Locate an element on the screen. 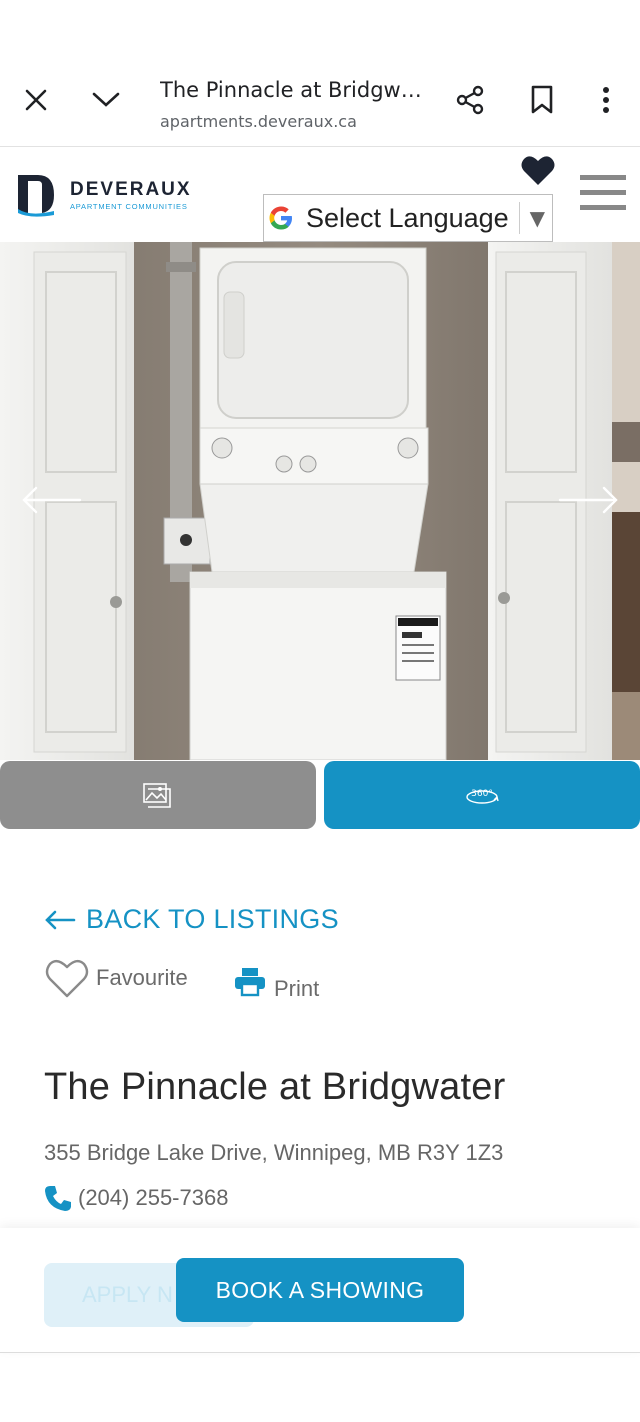 This screenshot has width=640, height=1422. brand-name: DEVERAUX is located at coordinates (131, 189).